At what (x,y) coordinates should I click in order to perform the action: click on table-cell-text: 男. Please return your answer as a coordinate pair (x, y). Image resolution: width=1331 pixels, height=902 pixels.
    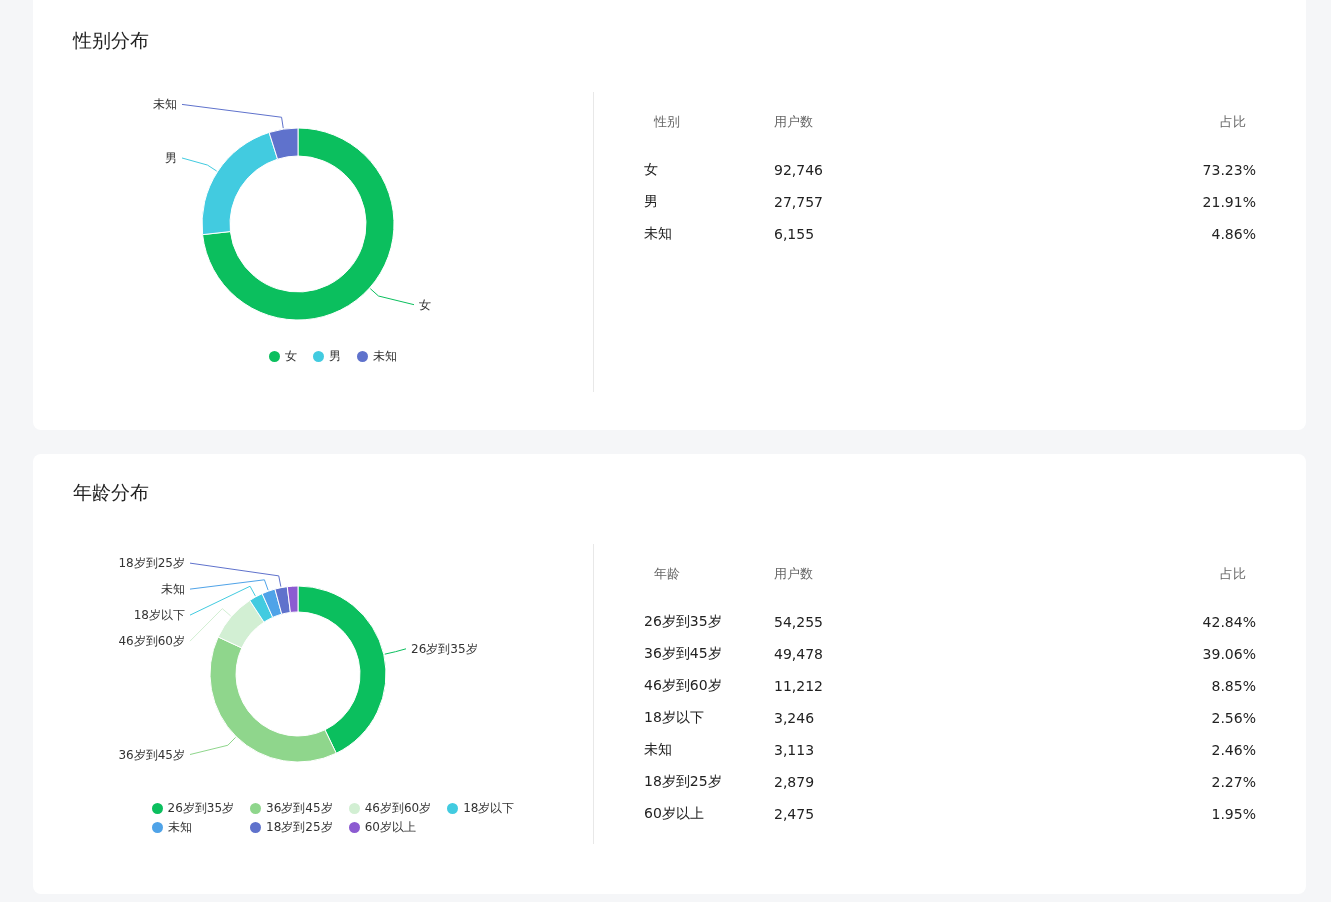
    Looking at the image, I should click on (651, 202).